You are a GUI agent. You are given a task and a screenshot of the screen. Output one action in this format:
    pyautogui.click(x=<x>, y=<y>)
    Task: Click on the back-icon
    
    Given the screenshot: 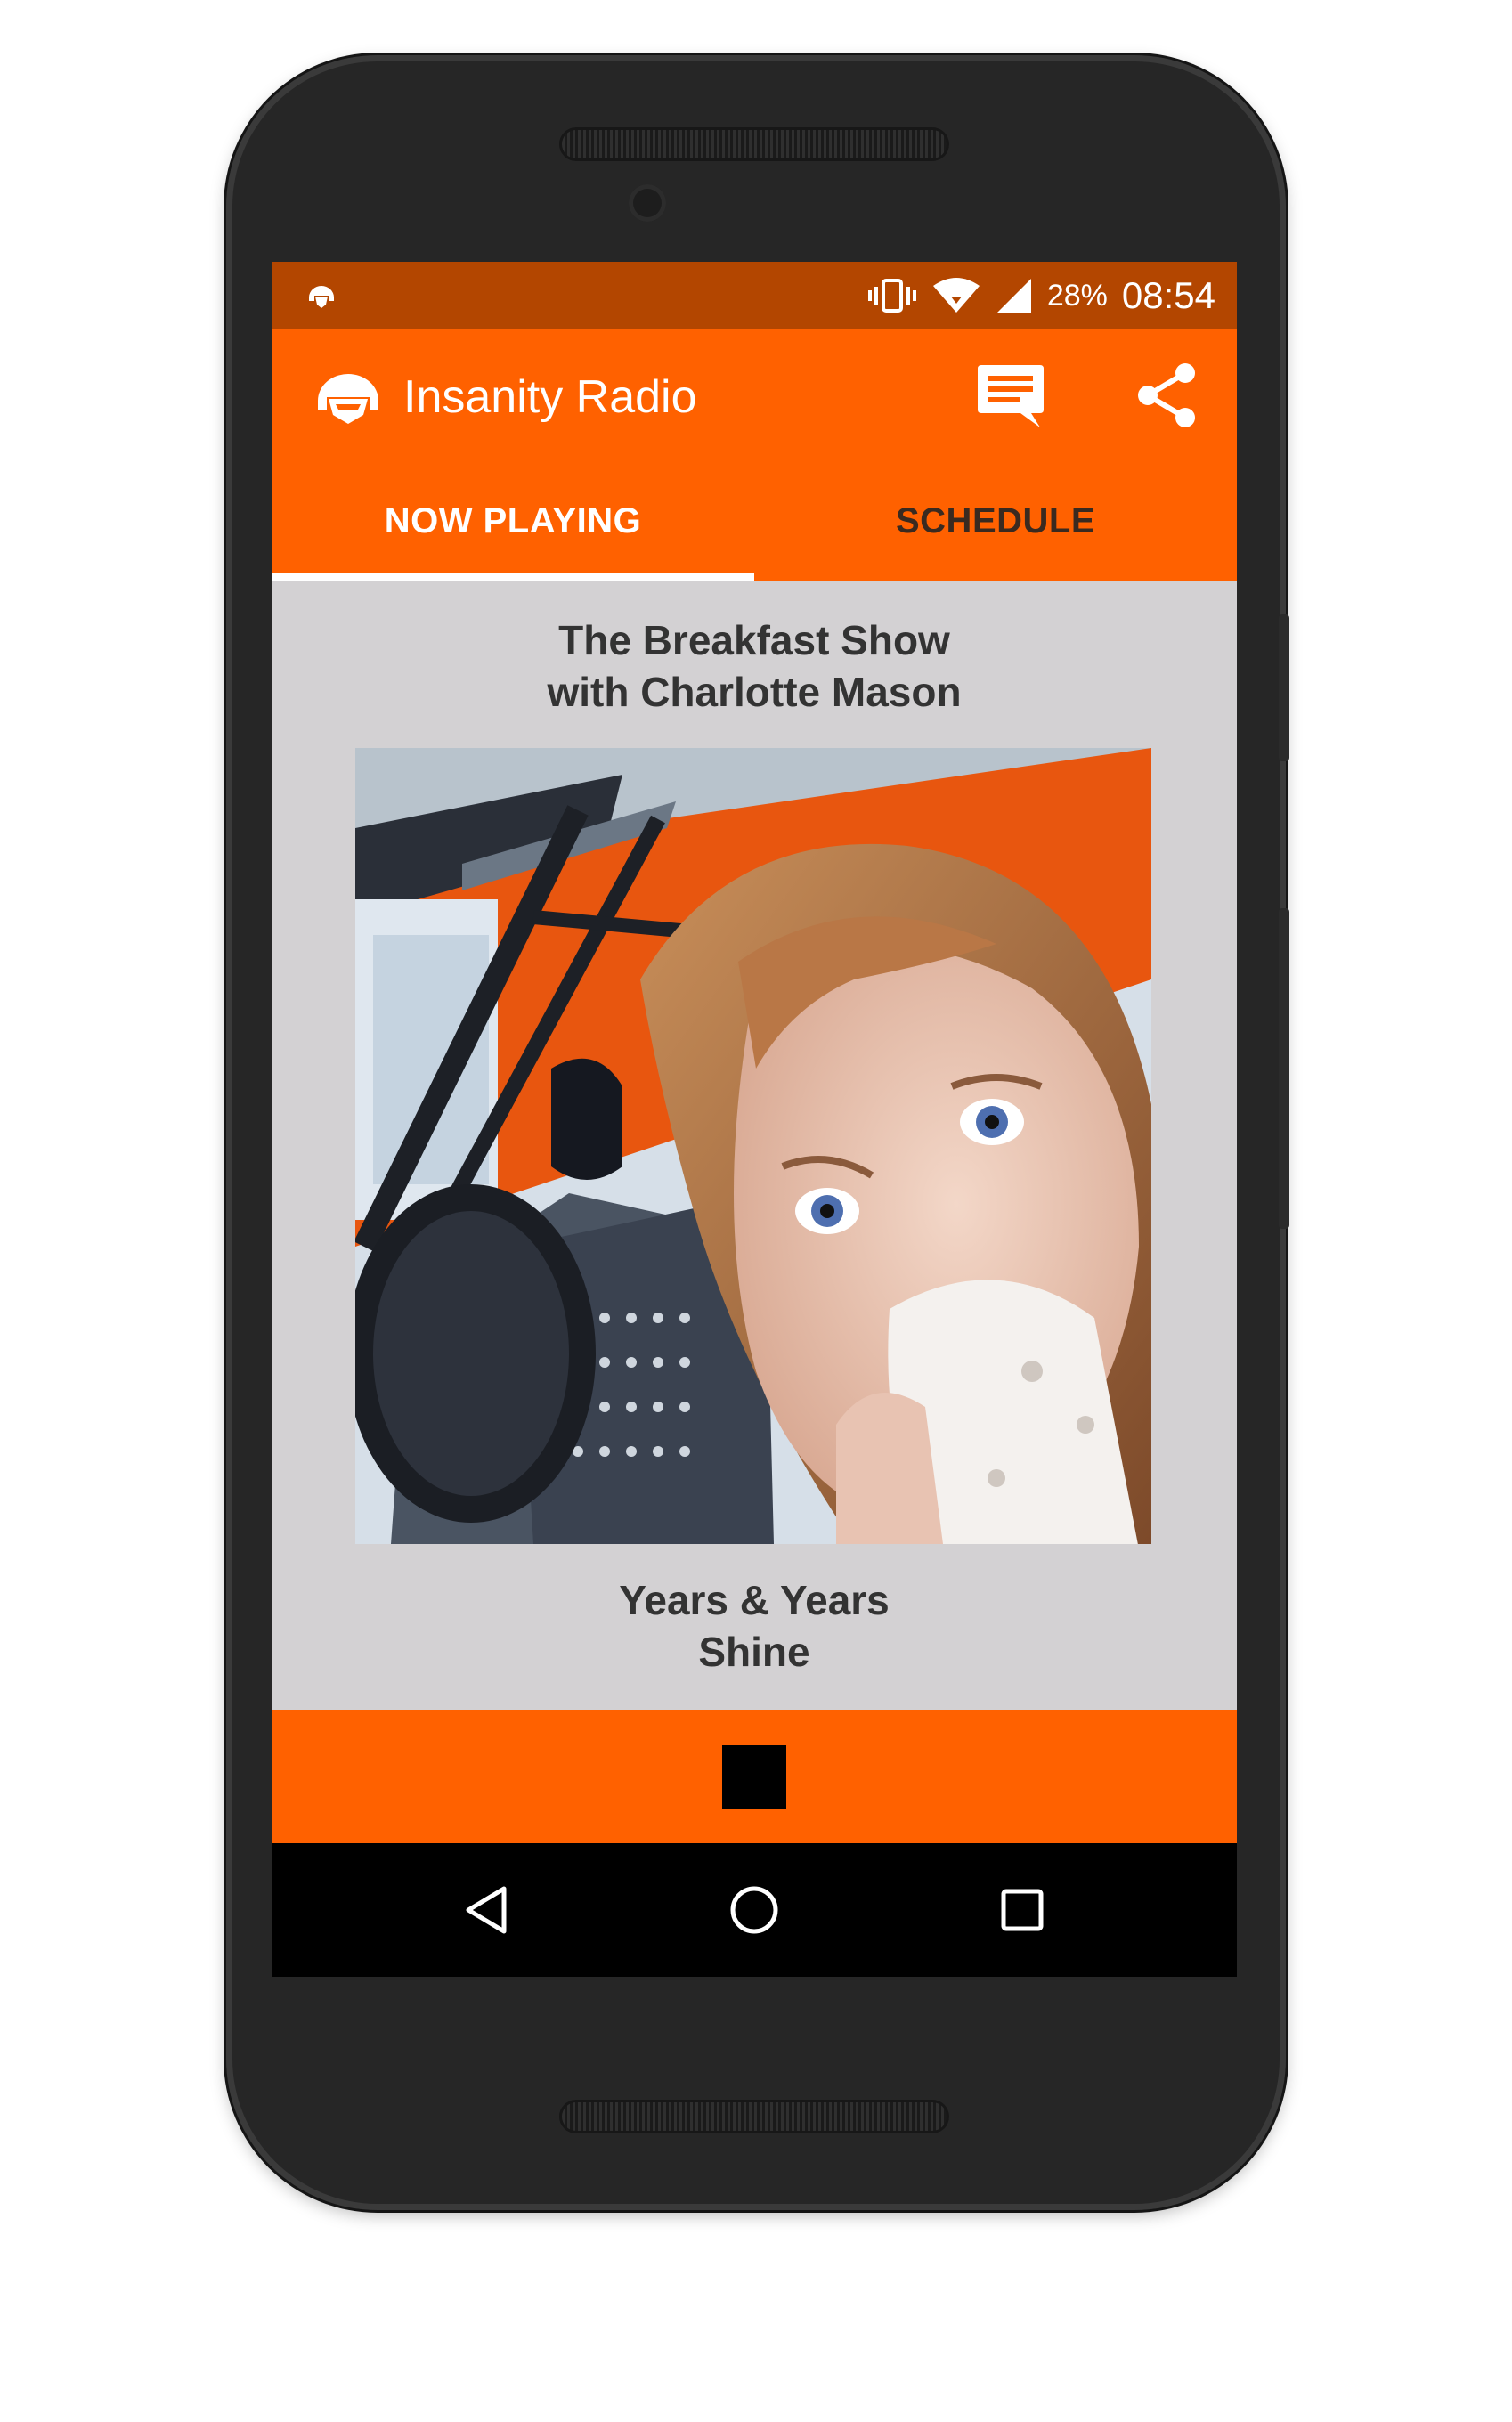 What is the action you would take?
    pyautogui.click(x=486, y=1910)
    